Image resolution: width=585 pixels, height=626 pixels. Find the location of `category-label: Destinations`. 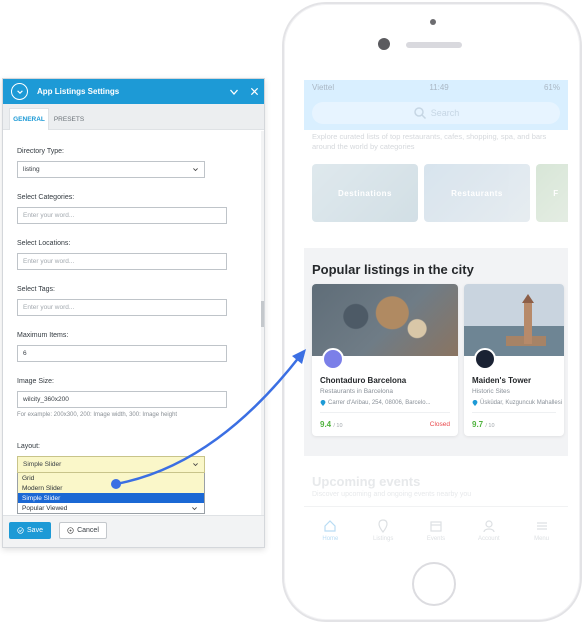

category-label: Destinations is located at coordinates (364, 193).